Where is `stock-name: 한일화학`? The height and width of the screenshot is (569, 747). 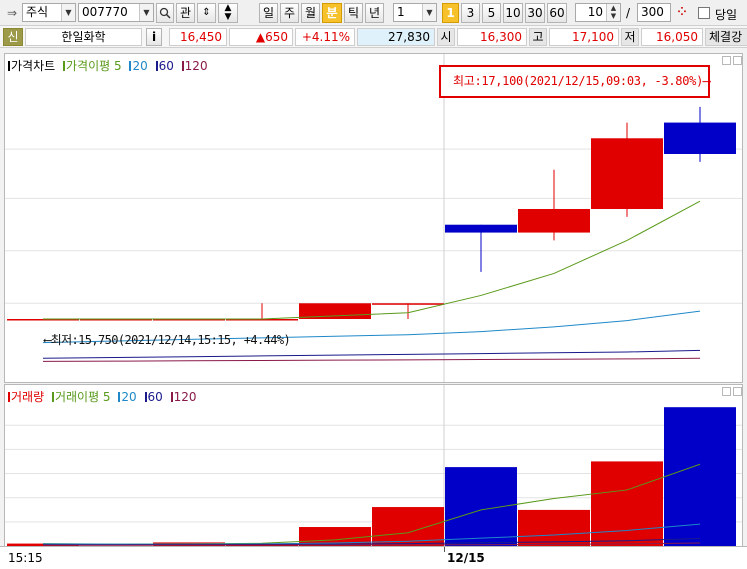 stock-name: 한일화학 is located at coordinates (83, 37).